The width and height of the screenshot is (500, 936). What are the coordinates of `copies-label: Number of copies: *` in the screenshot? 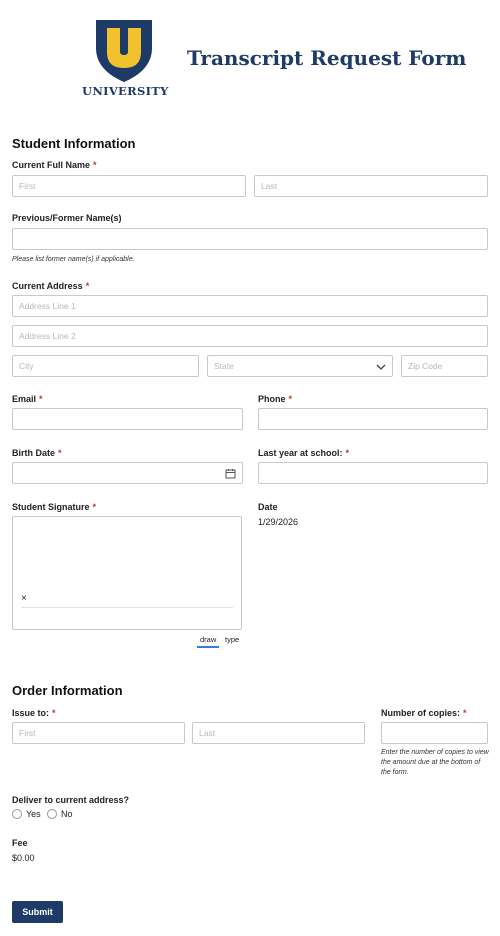 It's located at (424, 713).